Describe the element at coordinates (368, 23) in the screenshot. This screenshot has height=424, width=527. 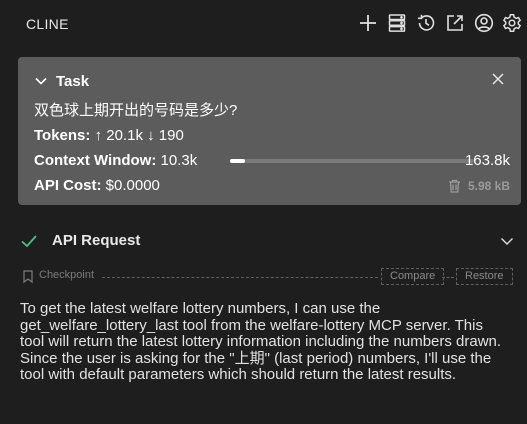
I see `plus-icon` at that location.